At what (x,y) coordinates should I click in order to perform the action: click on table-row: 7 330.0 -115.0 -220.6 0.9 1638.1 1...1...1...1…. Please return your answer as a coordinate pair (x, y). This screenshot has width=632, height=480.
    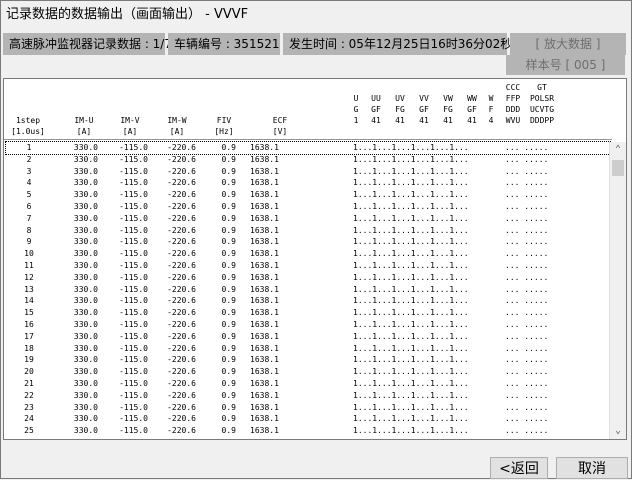
    Looking at the image, I should click on (308, 219).